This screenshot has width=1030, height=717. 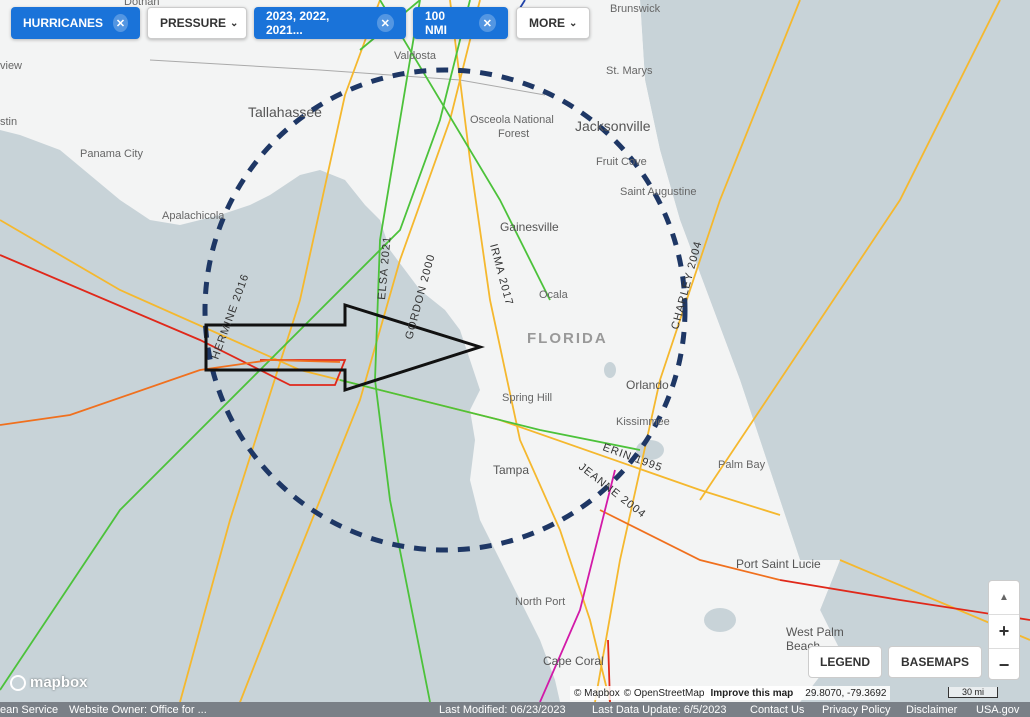 What do you see at coordinates (527, 398) in the screenshot?
I see `map-label-spring-hill: Spring Hill` at bounding box center [527, 398].